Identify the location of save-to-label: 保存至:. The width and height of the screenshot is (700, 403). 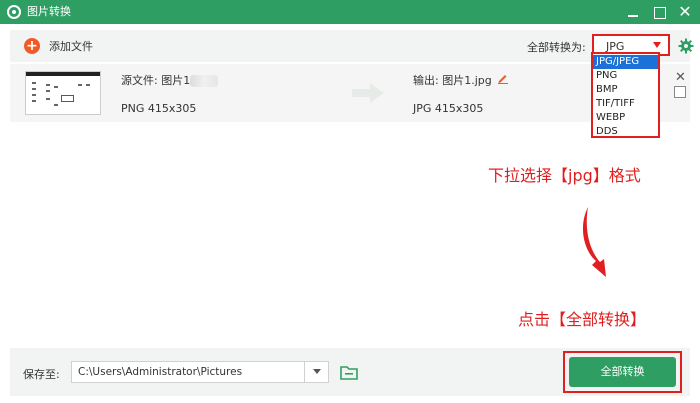
(41, 374).